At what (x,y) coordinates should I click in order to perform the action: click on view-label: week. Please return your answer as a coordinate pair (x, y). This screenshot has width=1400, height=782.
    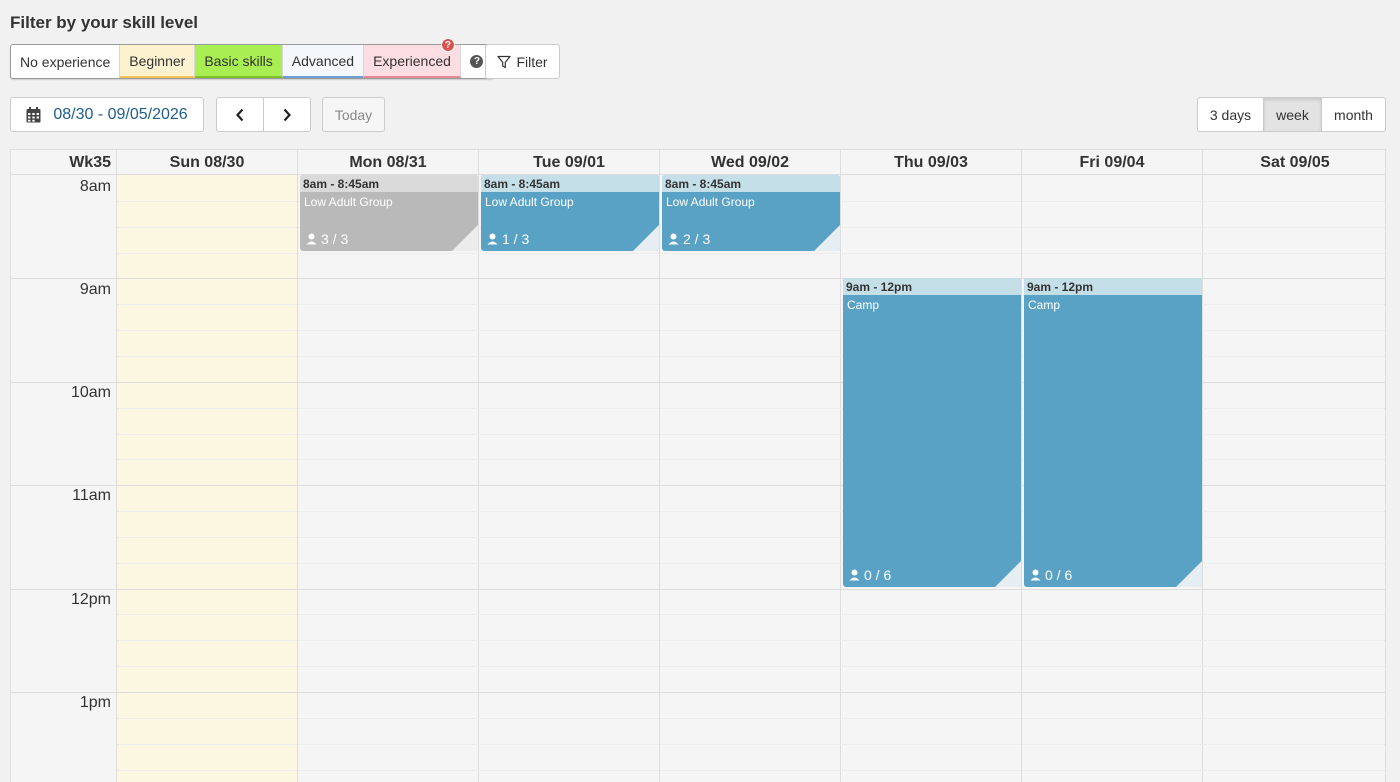
    Looking at the image, I should click on (1292, 114).